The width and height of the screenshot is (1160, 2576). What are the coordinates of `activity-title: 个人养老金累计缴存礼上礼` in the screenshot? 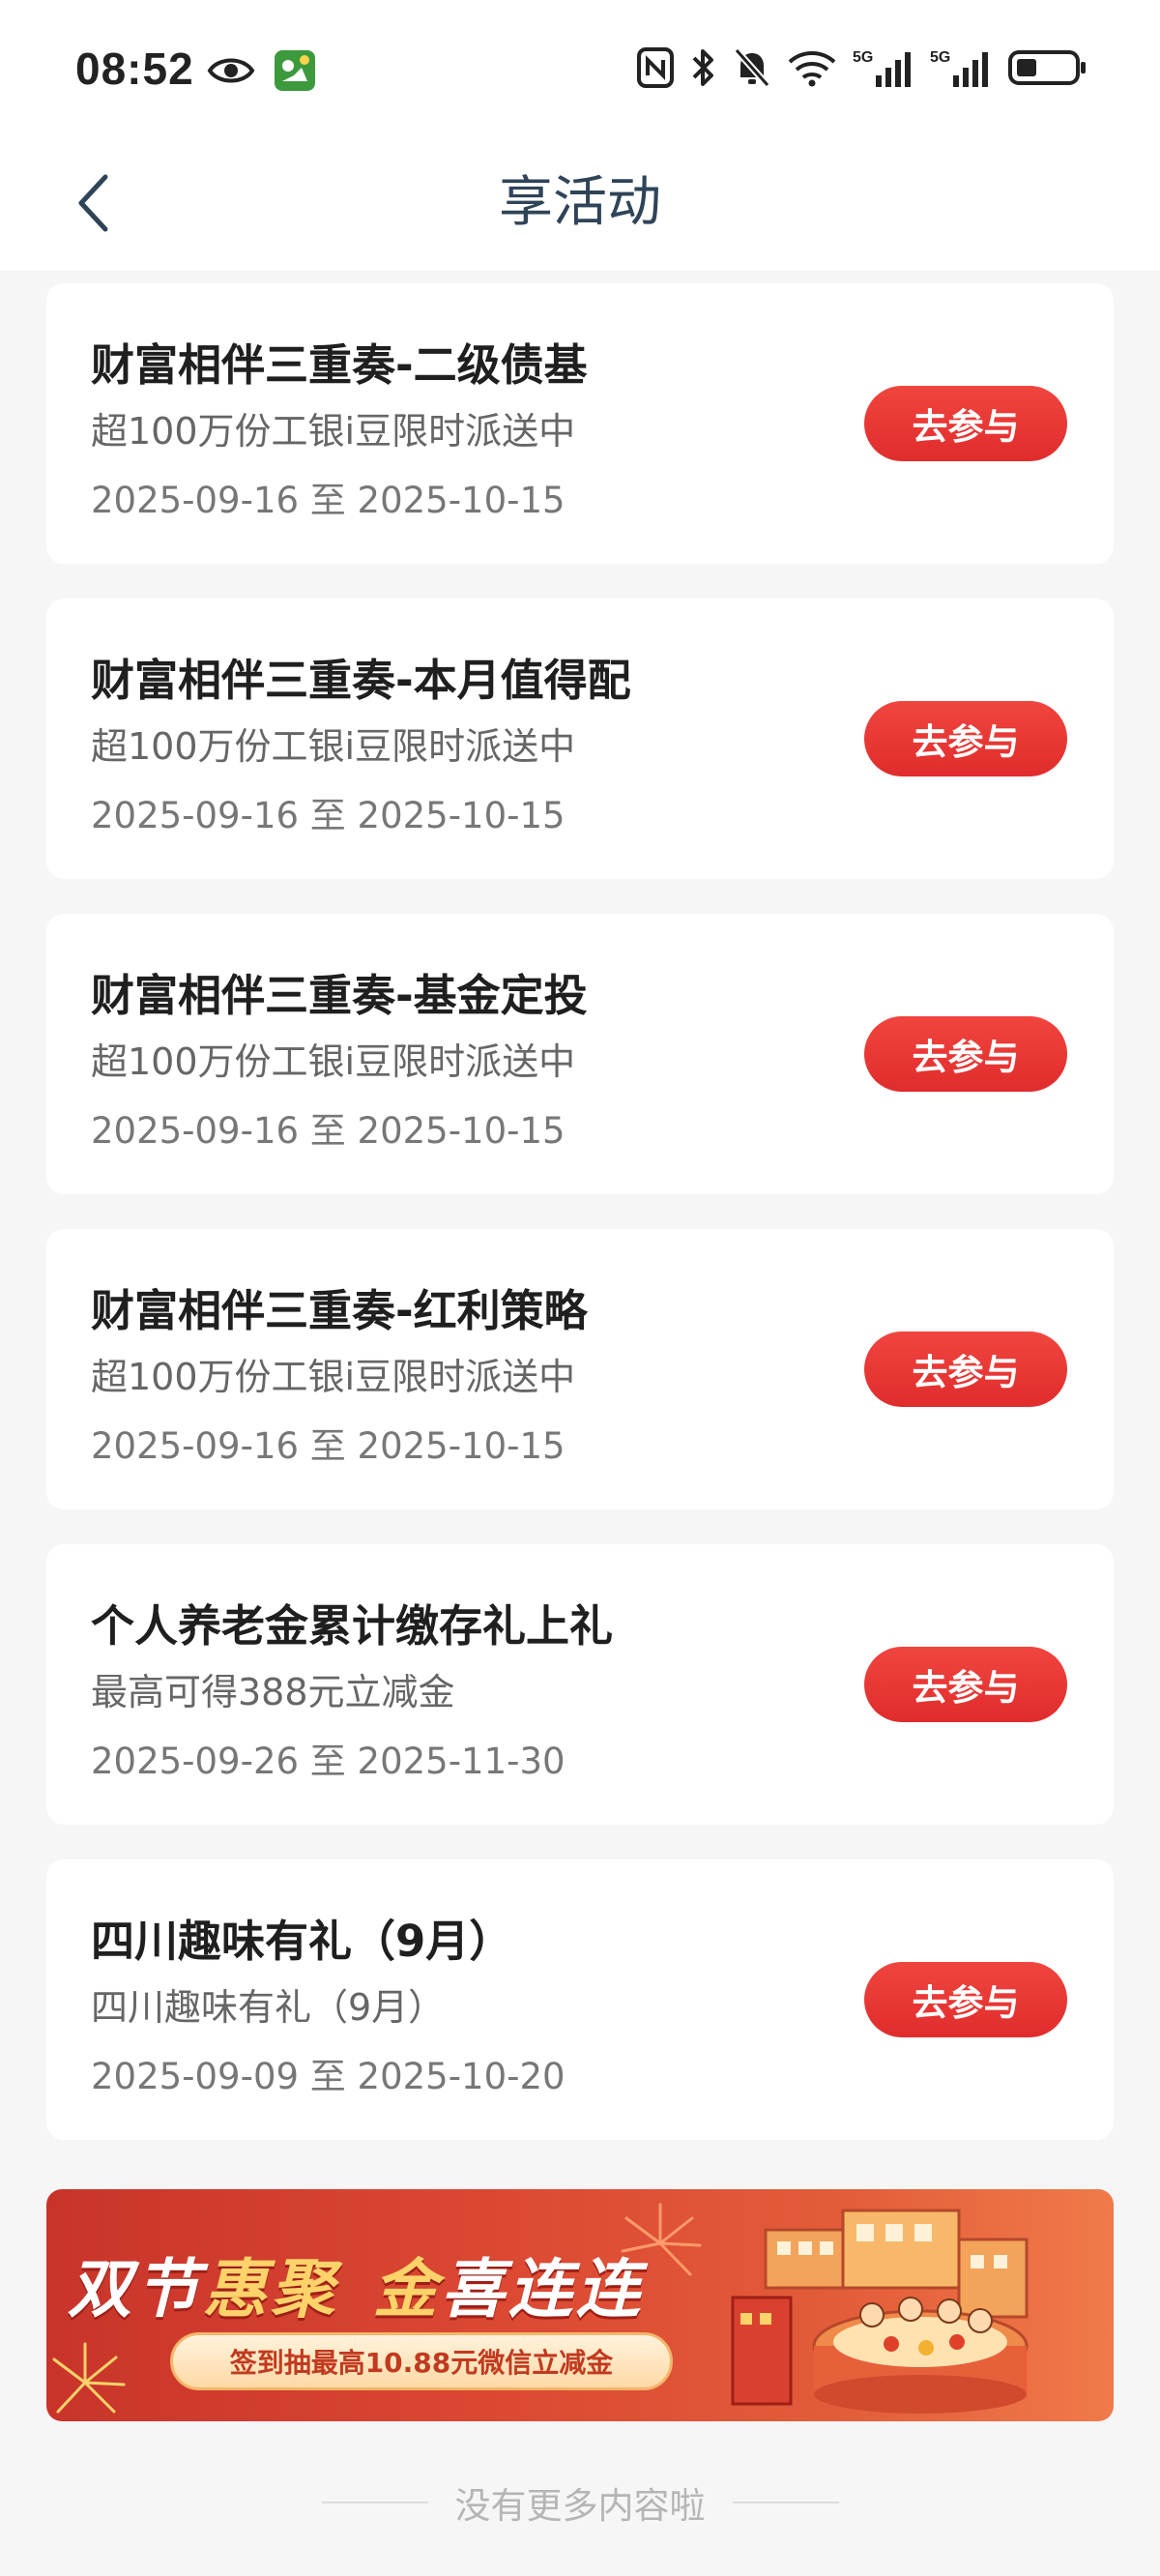 It's located at (353, 1626).